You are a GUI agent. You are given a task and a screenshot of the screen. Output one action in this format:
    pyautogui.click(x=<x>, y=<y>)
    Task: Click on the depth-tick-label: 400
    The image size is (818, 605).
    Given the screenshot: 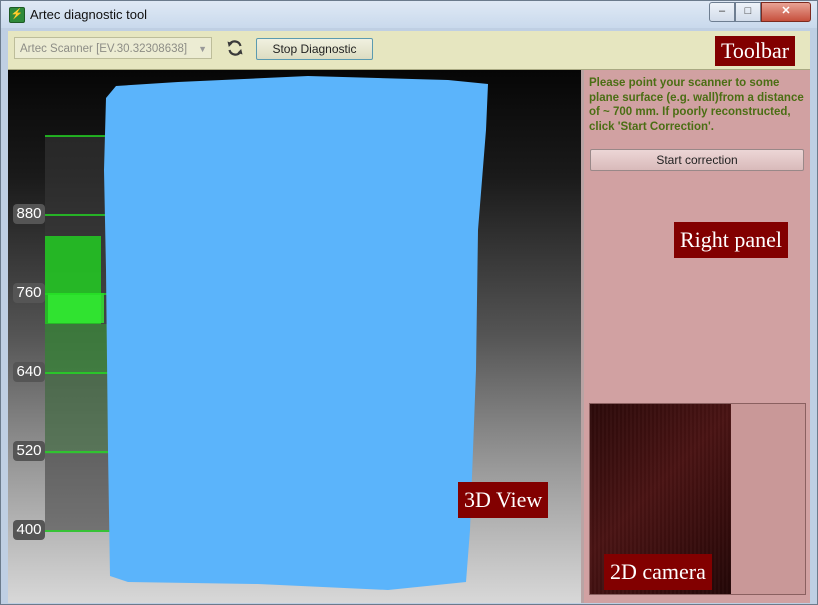 What is the action you would take?
    pyautogui.click(x=29, y=530)
    